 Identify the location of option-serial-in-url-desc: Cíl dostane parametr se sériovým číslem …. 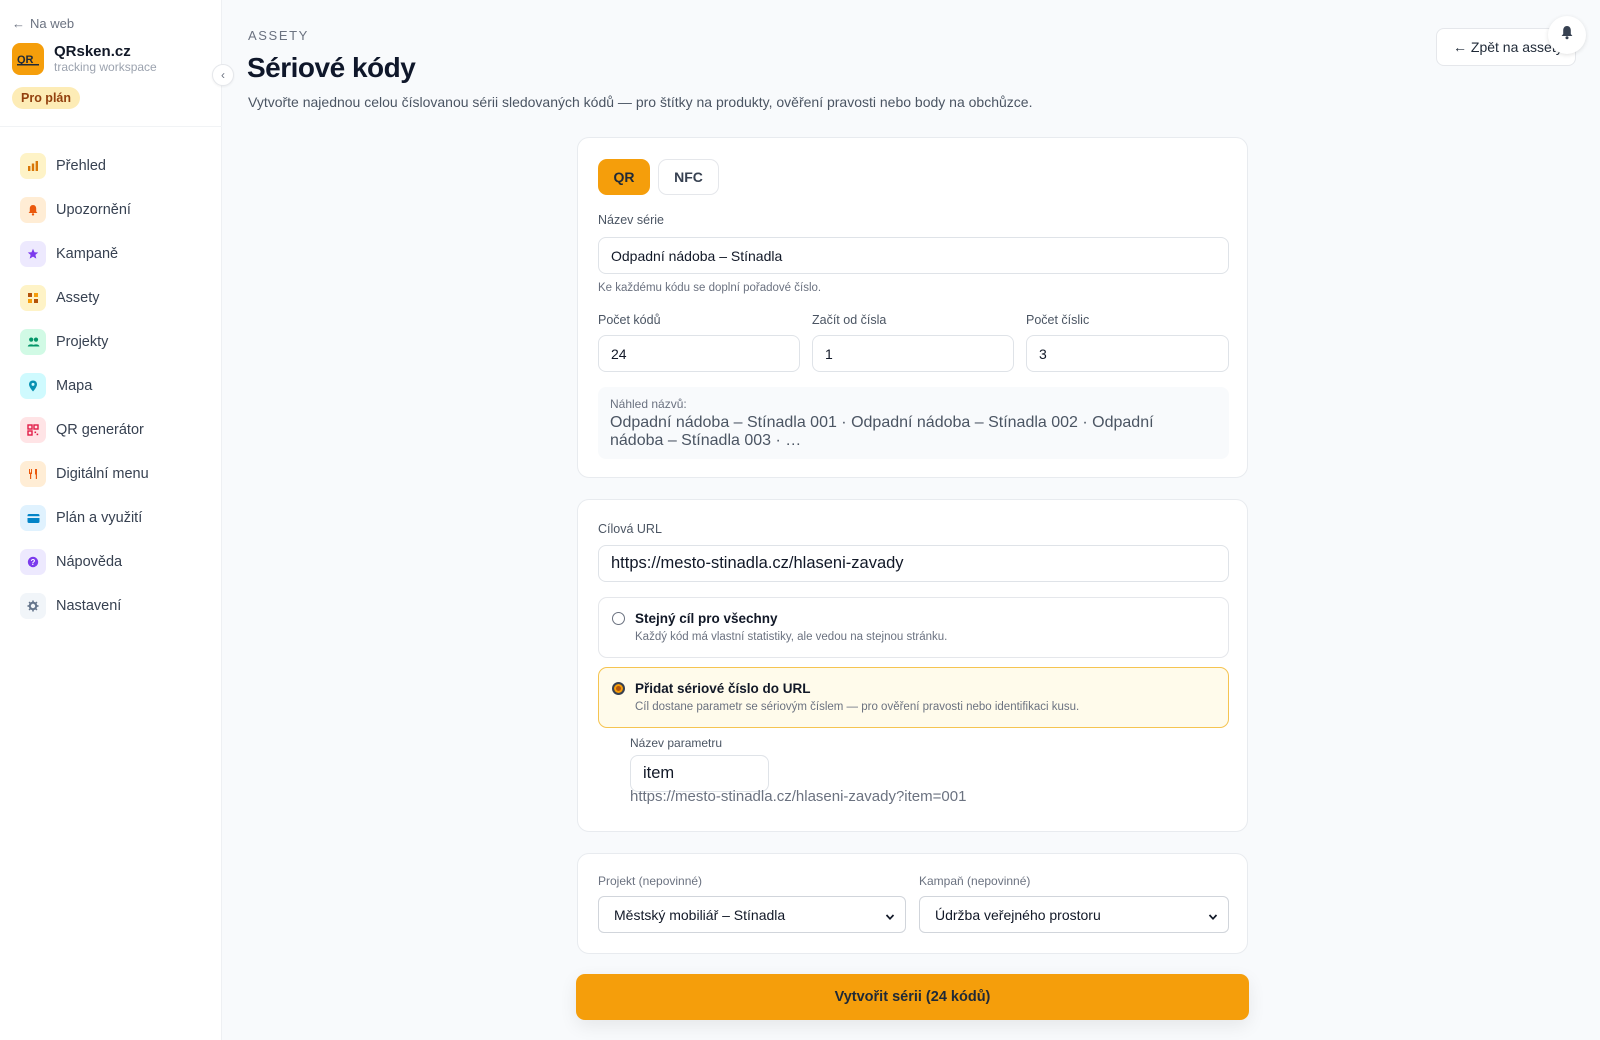
(857, 707).